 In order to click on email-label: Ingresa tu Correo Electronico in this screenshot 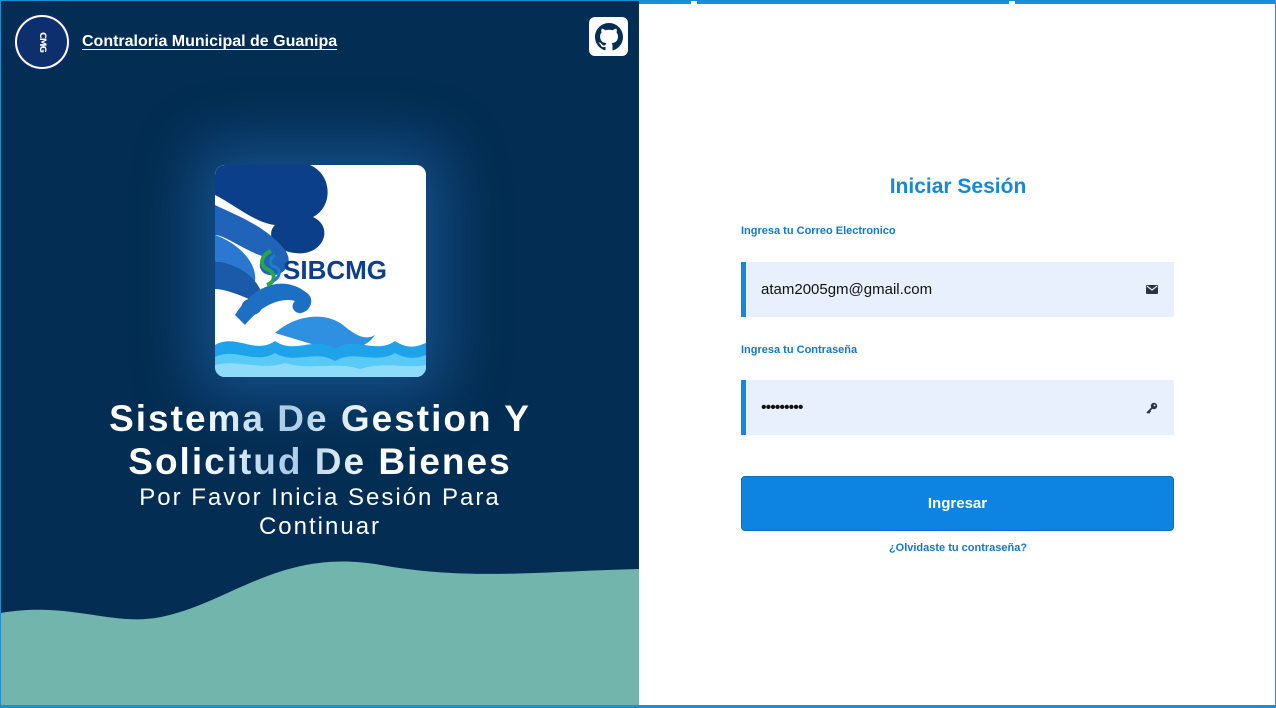, I will do `click(818, 231)`.